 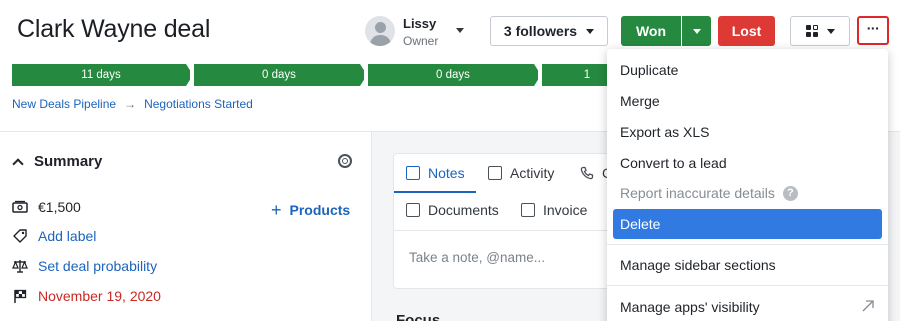 I want to click on owner-role: Owner, so click(x=421, y=41).